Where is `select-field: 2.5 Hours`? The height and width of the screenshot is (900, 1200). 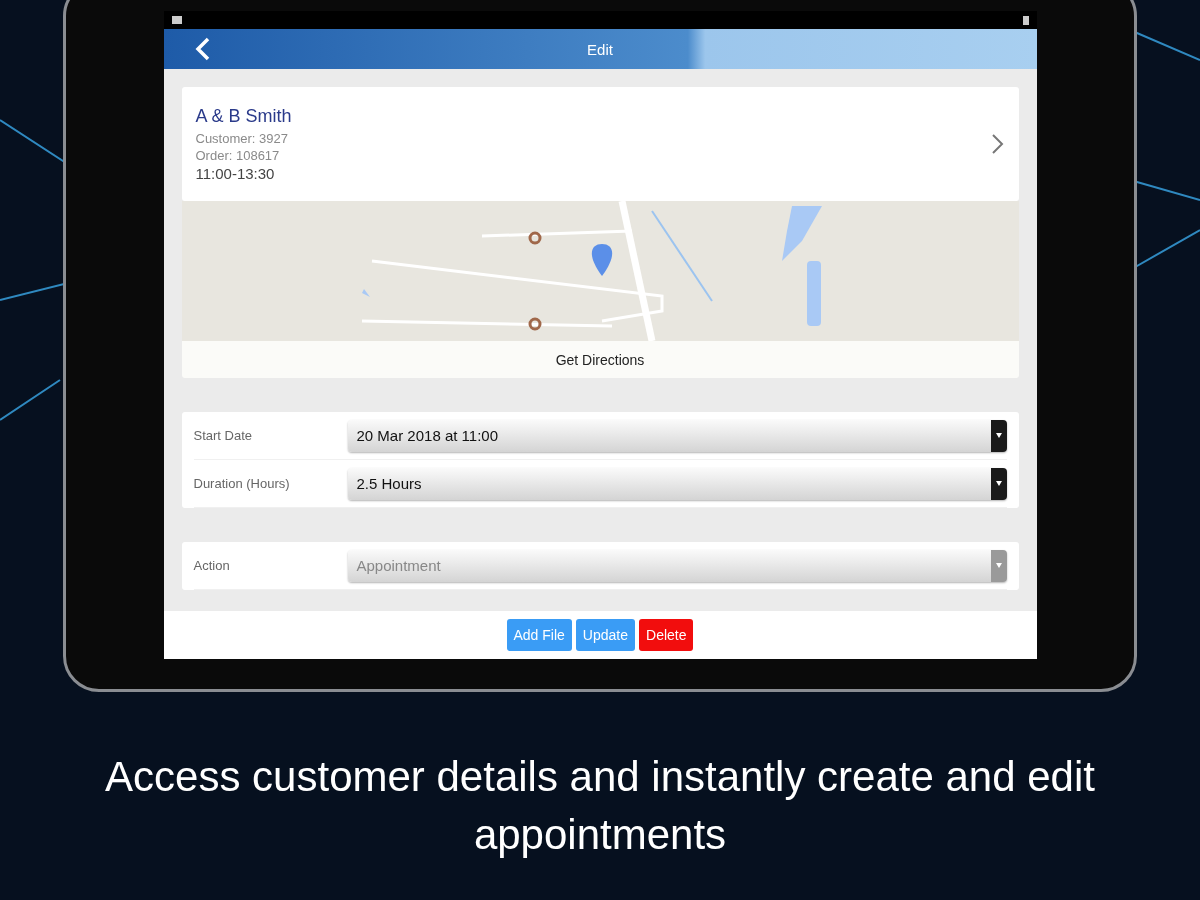 select-field: 2.5 Hours is located at coordinates (677, 483).